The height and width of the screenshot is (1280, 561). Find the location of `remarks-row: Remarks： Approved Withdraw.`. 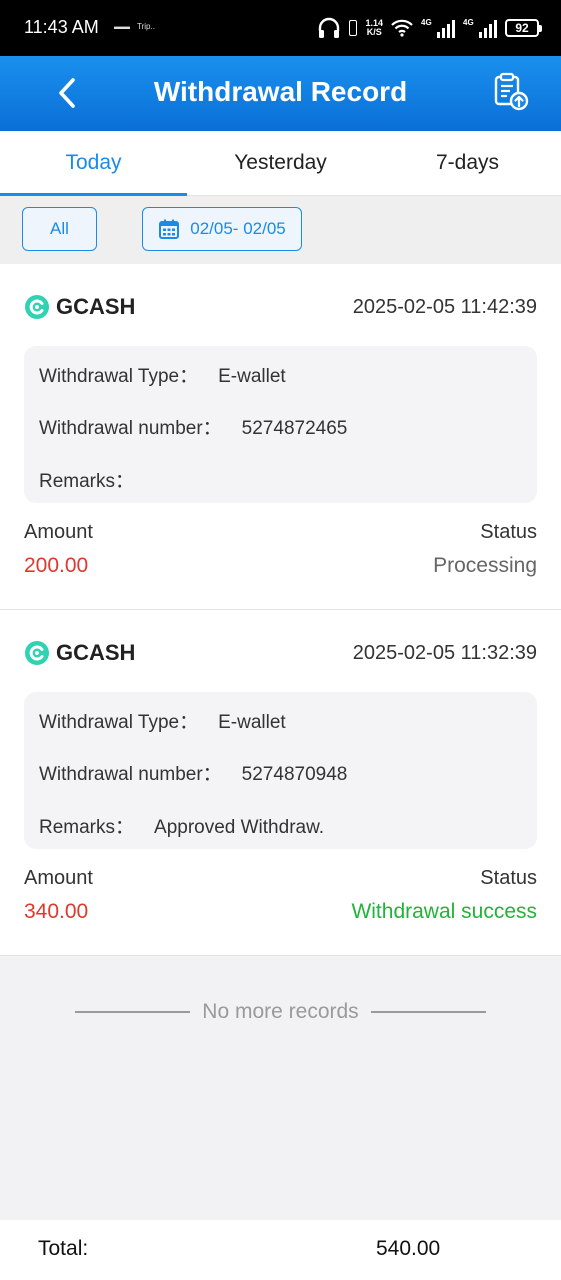

remarks-row: Remarks： Approved Withdraw. is located at coordinates (182, 827).